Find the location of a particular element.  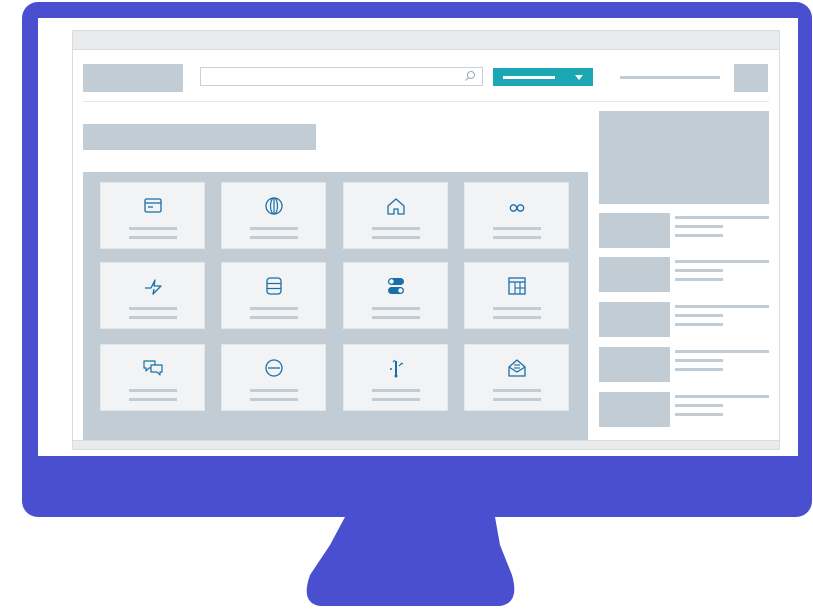

category-dropdown is located at coordinates (543, 77).